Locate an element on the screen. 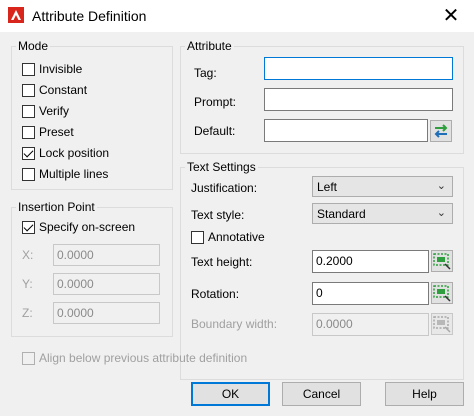 The image size is (474, 416). invisible-checkbox: Invisible is located at coordinates (52, 69).